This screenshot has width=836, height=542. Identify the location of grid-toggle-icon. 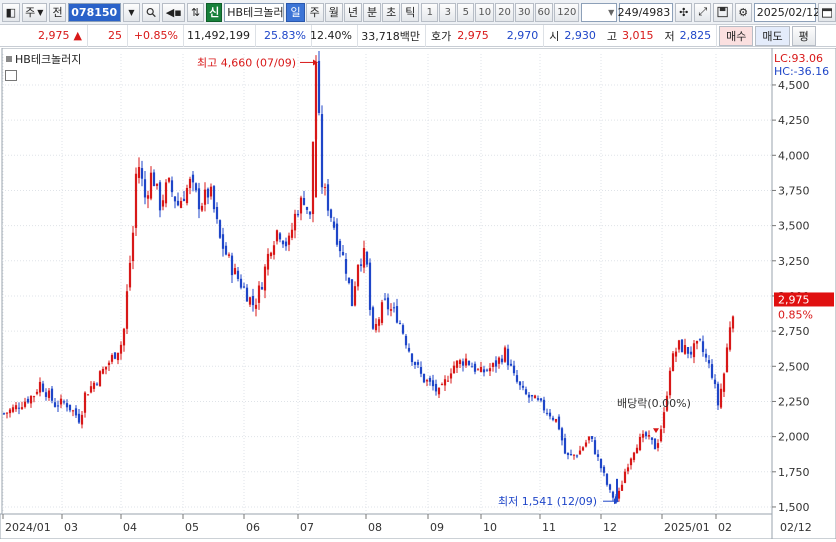
(11, 75).